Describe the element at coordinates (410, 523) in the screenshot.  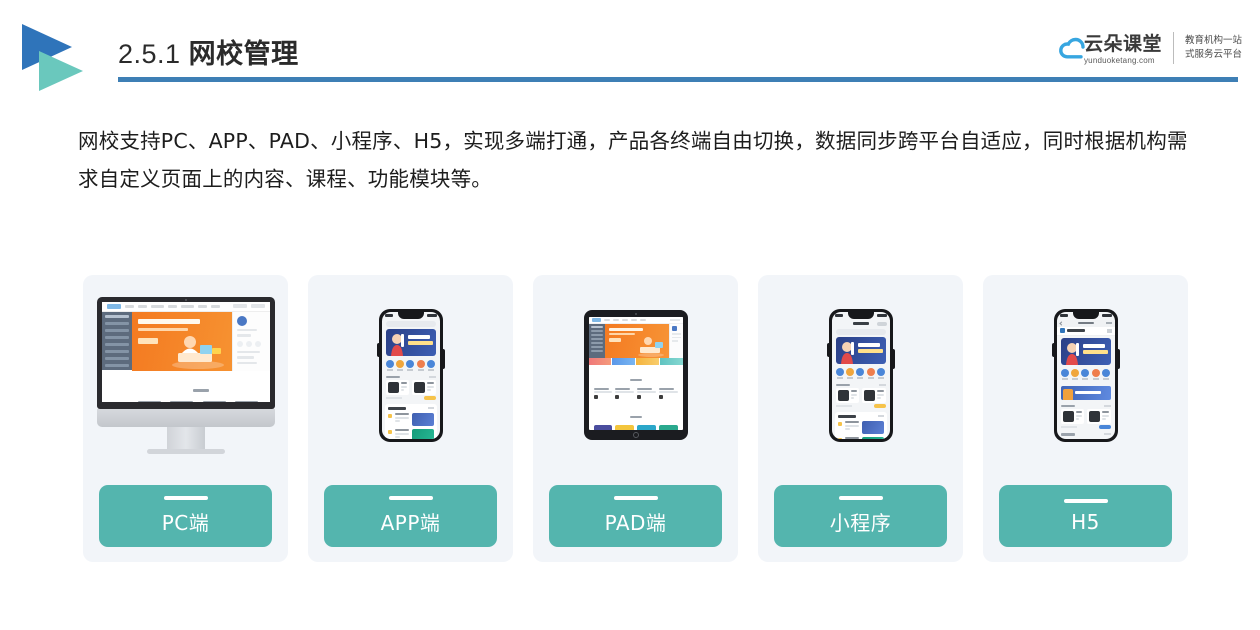
I see `device-label-text: APP端` at that location.